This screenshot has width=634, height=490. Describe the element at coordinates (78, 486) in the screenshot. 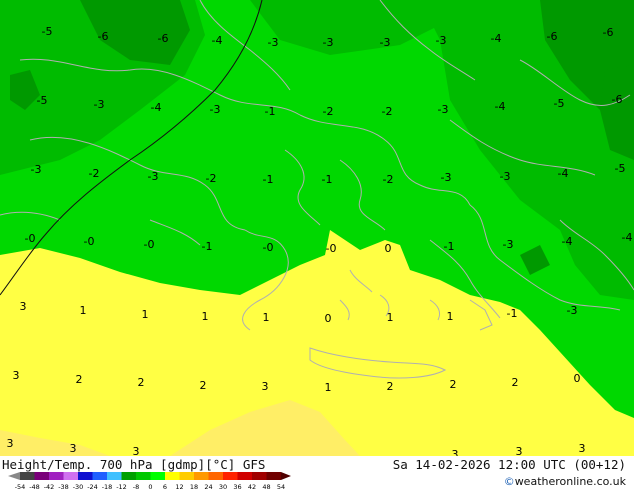

I see `legend-tick-label: -30` at that location.